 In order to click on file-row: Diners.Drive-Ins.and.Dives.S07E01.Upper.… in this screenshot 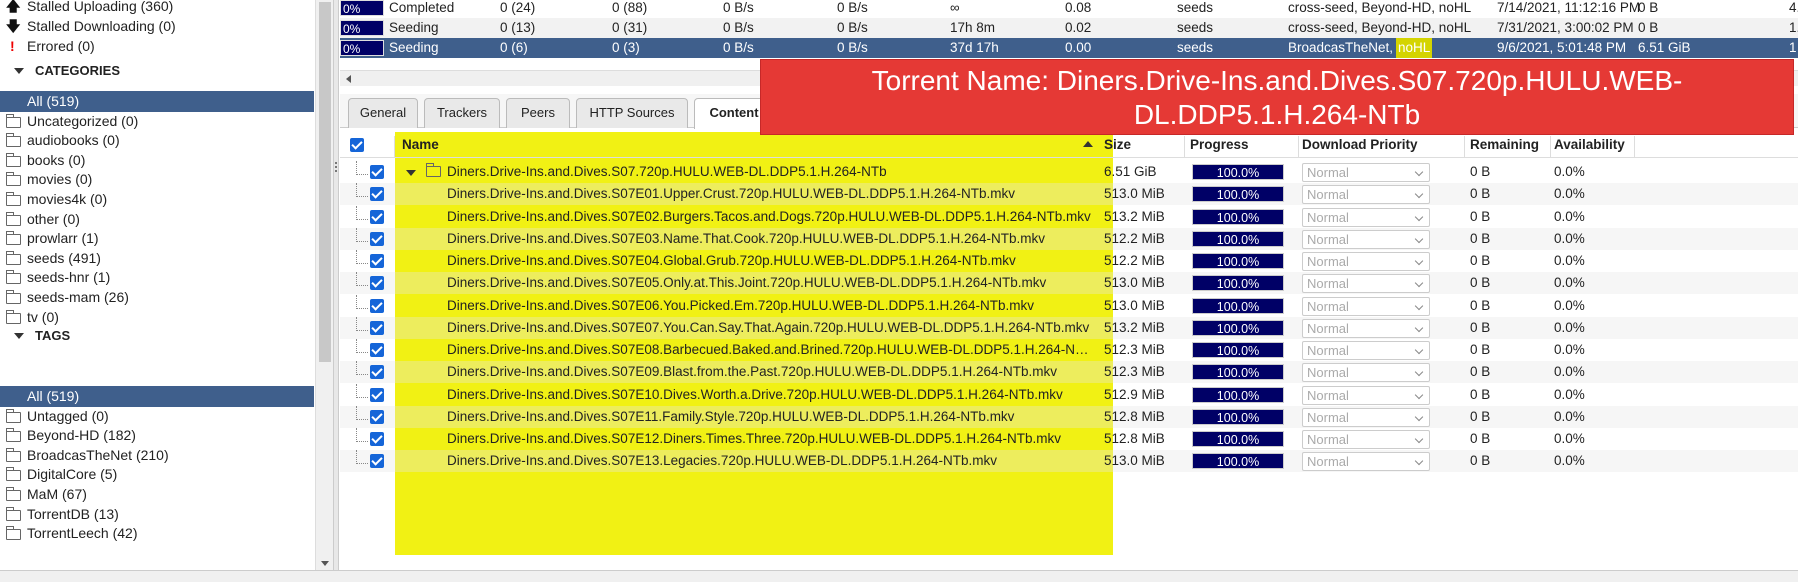, I will do `click(1069, 194)`.